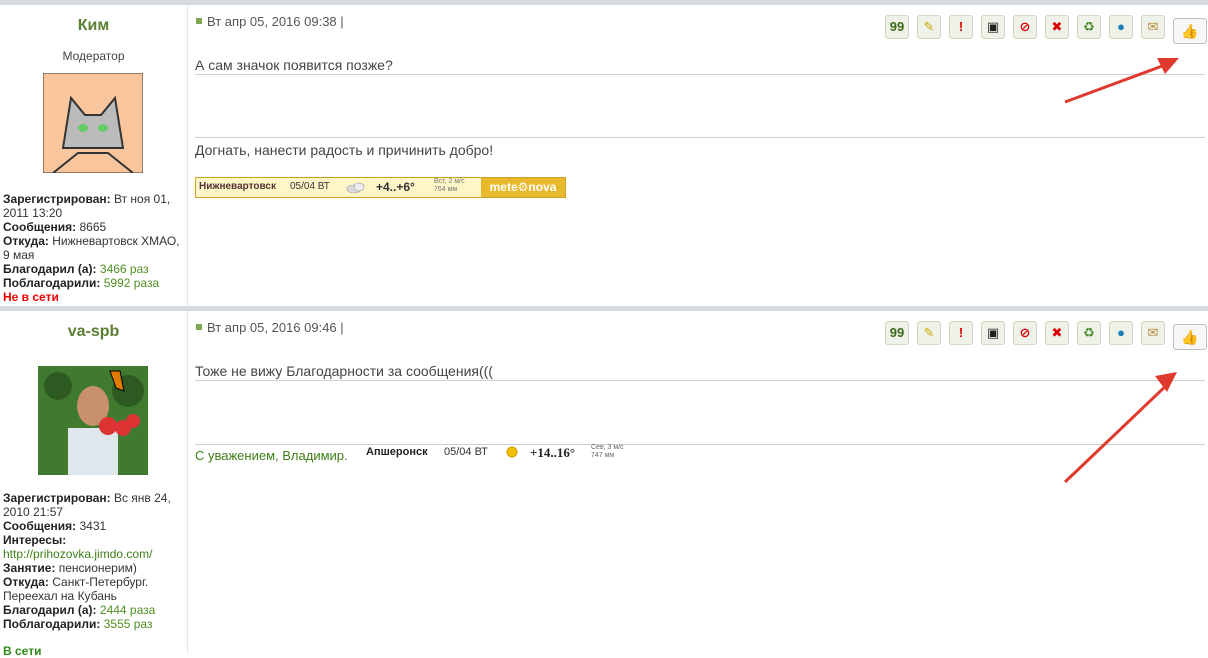 This screenshot has width=1208, height=658. I want to click on thanked-link: 3466 раз, so click(124, 269).